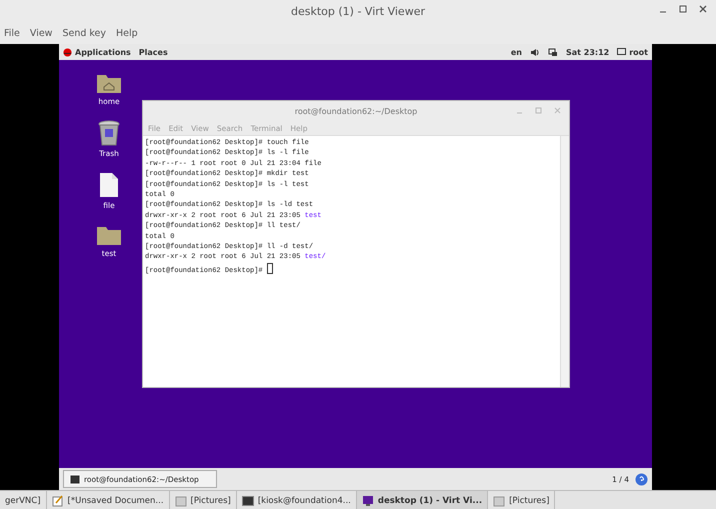  I want to click on user-menu: root, so click(632, 52).